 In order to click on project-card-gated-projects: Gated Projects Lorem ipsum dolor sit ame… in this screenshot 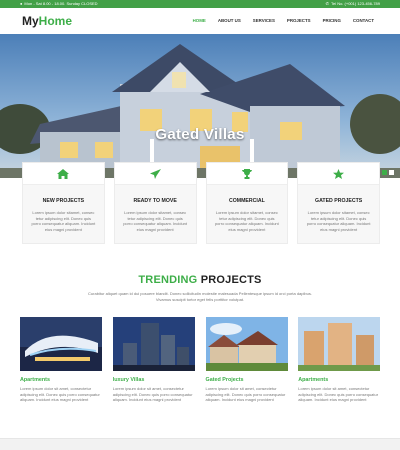, I will do `click(247, 360)`.